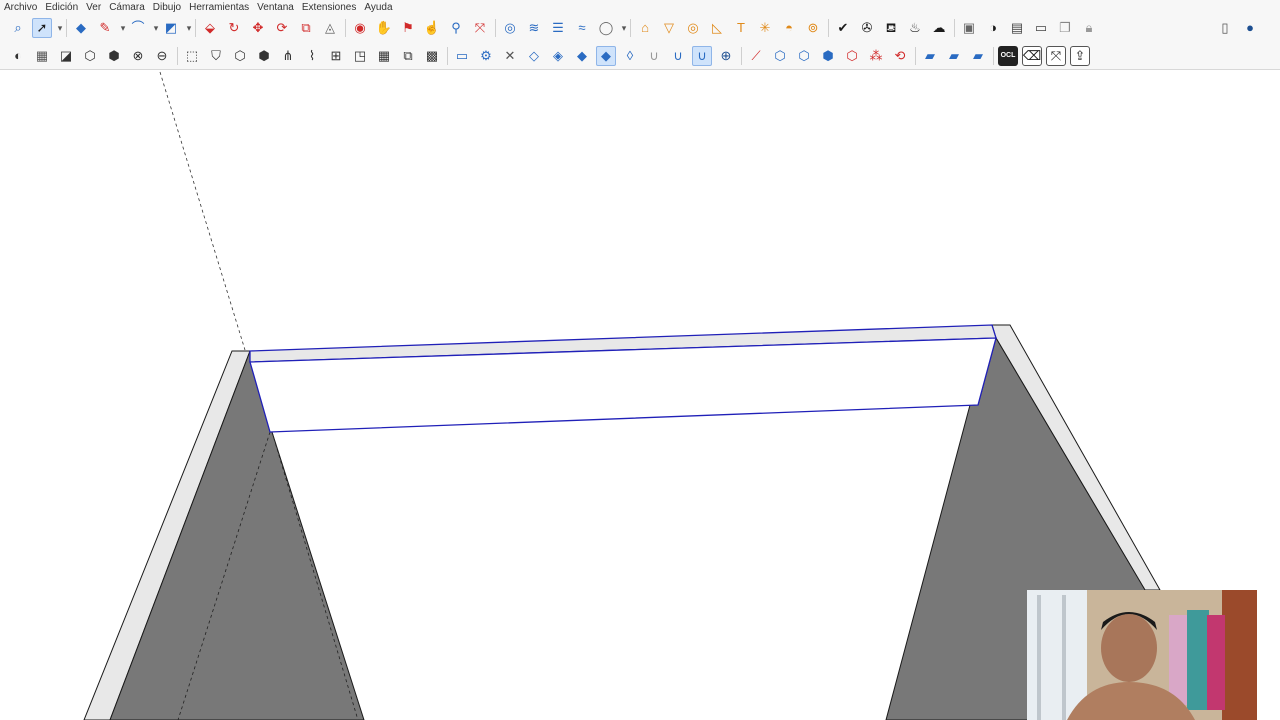 Image resolution: width=1280 pixels, height=720 pixels. I want to click on walk-icon: ⚑, so click(408, 28).